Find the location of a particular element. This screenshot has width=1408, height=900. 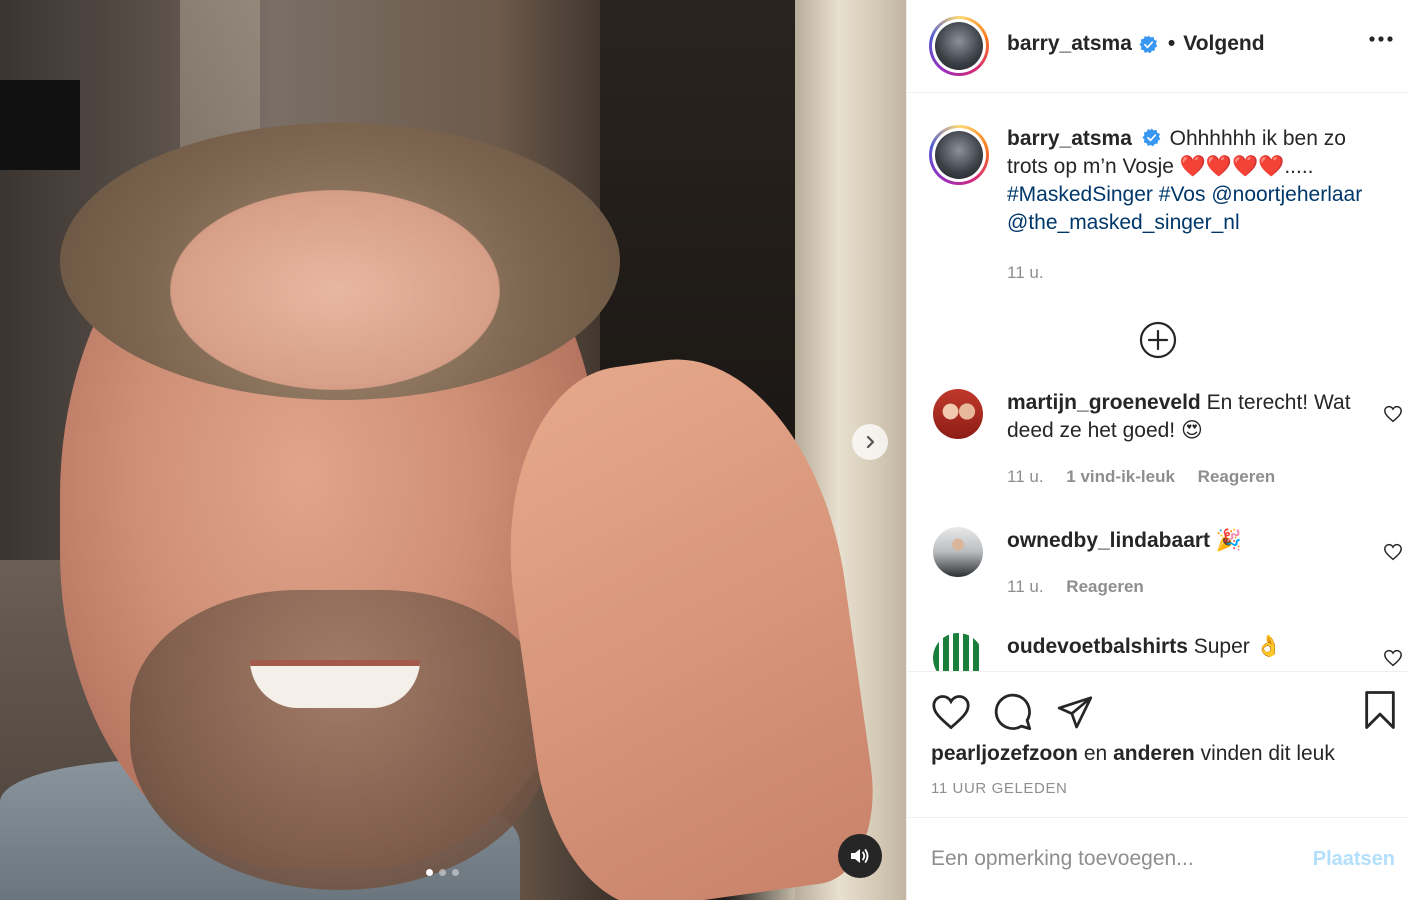

likes-connector: en is located at coordinates (1095, 753).